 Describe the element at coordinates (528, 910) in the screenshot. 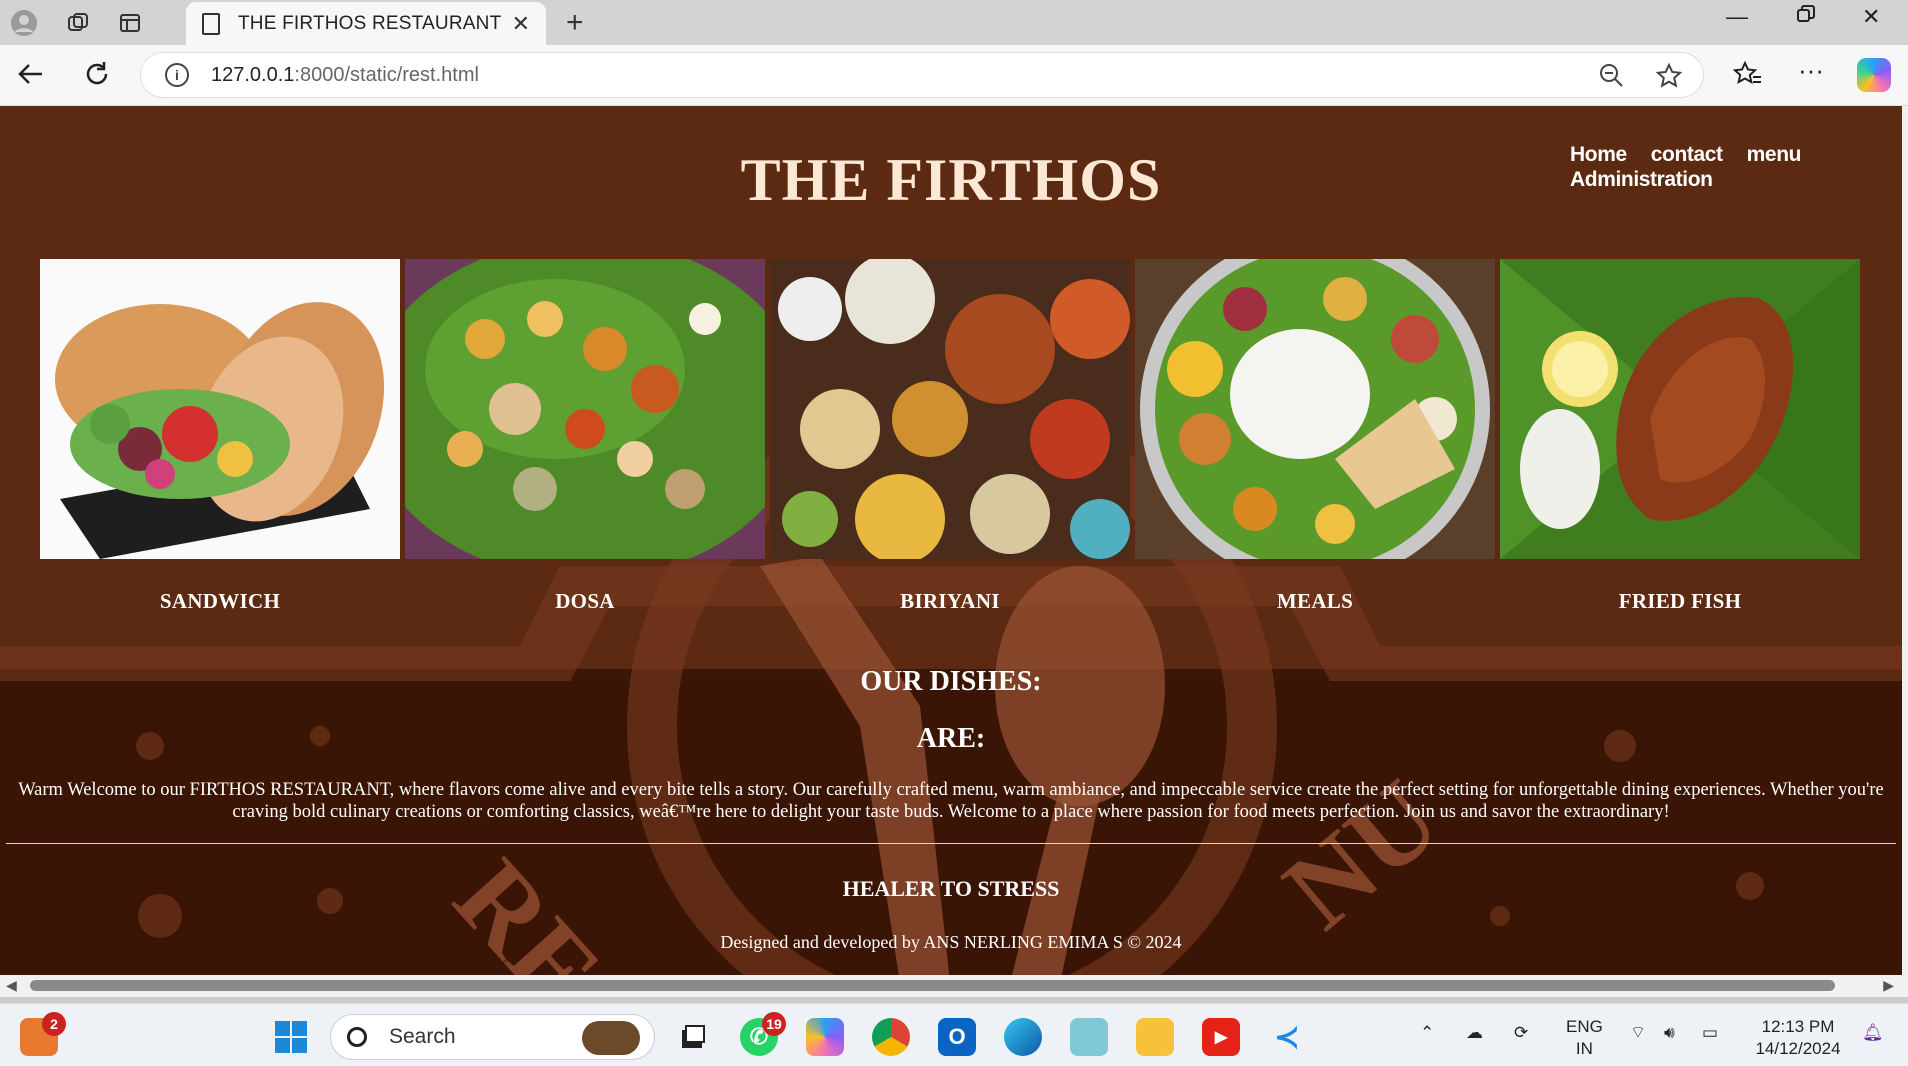

I see `svg-text: RE` at that location.